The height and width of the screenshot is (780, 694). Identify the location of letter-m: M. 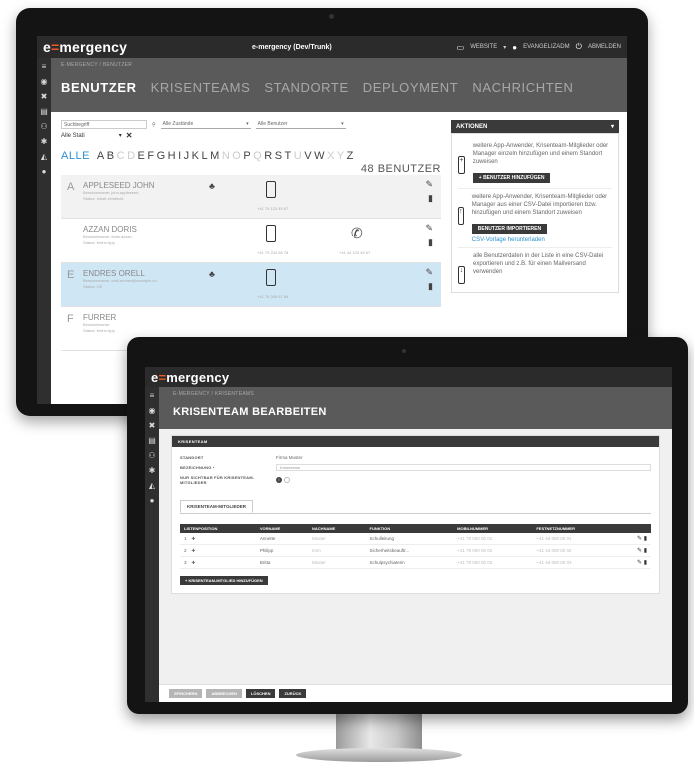
(215, 156).